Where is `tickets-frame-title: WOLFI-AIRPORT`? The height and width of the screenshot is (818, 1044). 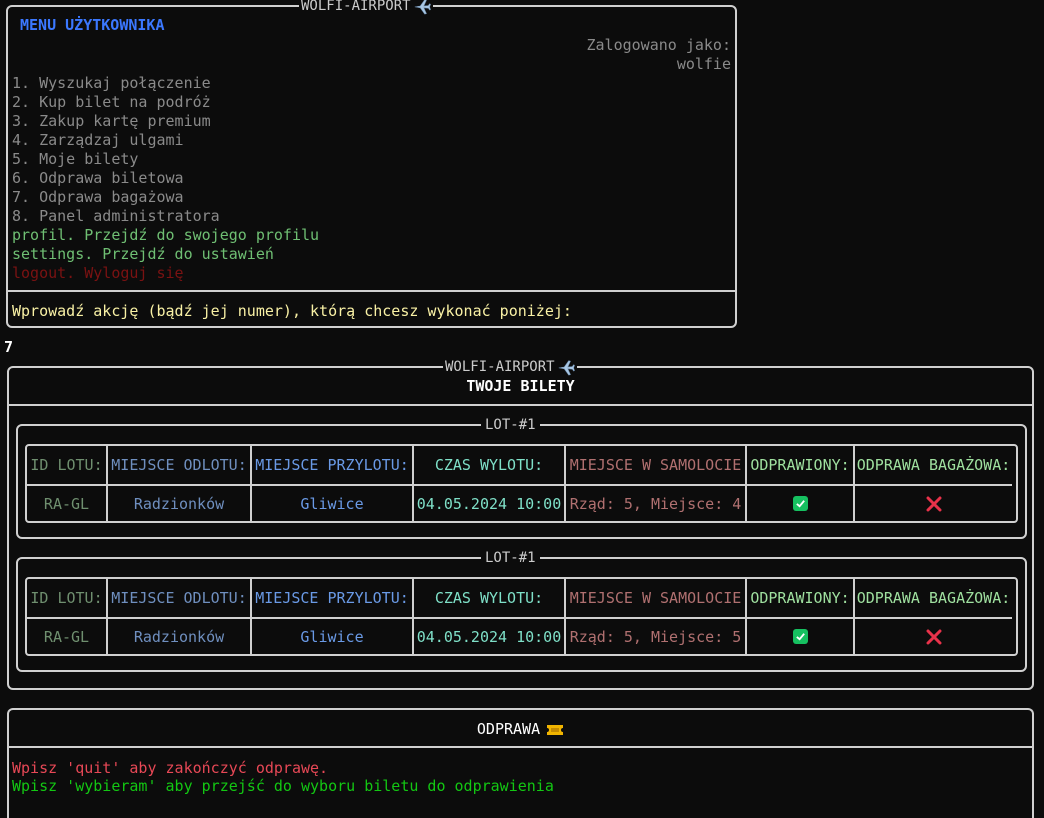 tickets-frame-title: WOLFI-AIRPORT is located at coordinates (510, 367).